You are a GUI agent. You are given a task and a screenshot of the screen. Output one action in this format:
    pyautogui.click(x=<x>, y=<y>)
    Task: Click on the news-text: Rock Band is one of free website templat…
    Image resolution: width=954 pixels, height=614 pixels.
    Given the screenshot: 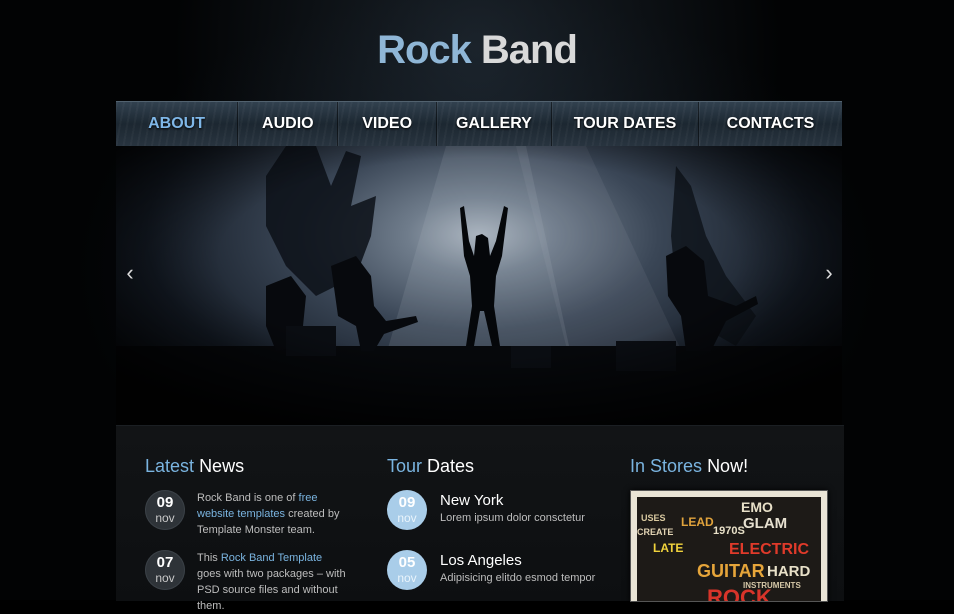 What is the action you would take?
    pyautogui.click(x=268, y=514)
    